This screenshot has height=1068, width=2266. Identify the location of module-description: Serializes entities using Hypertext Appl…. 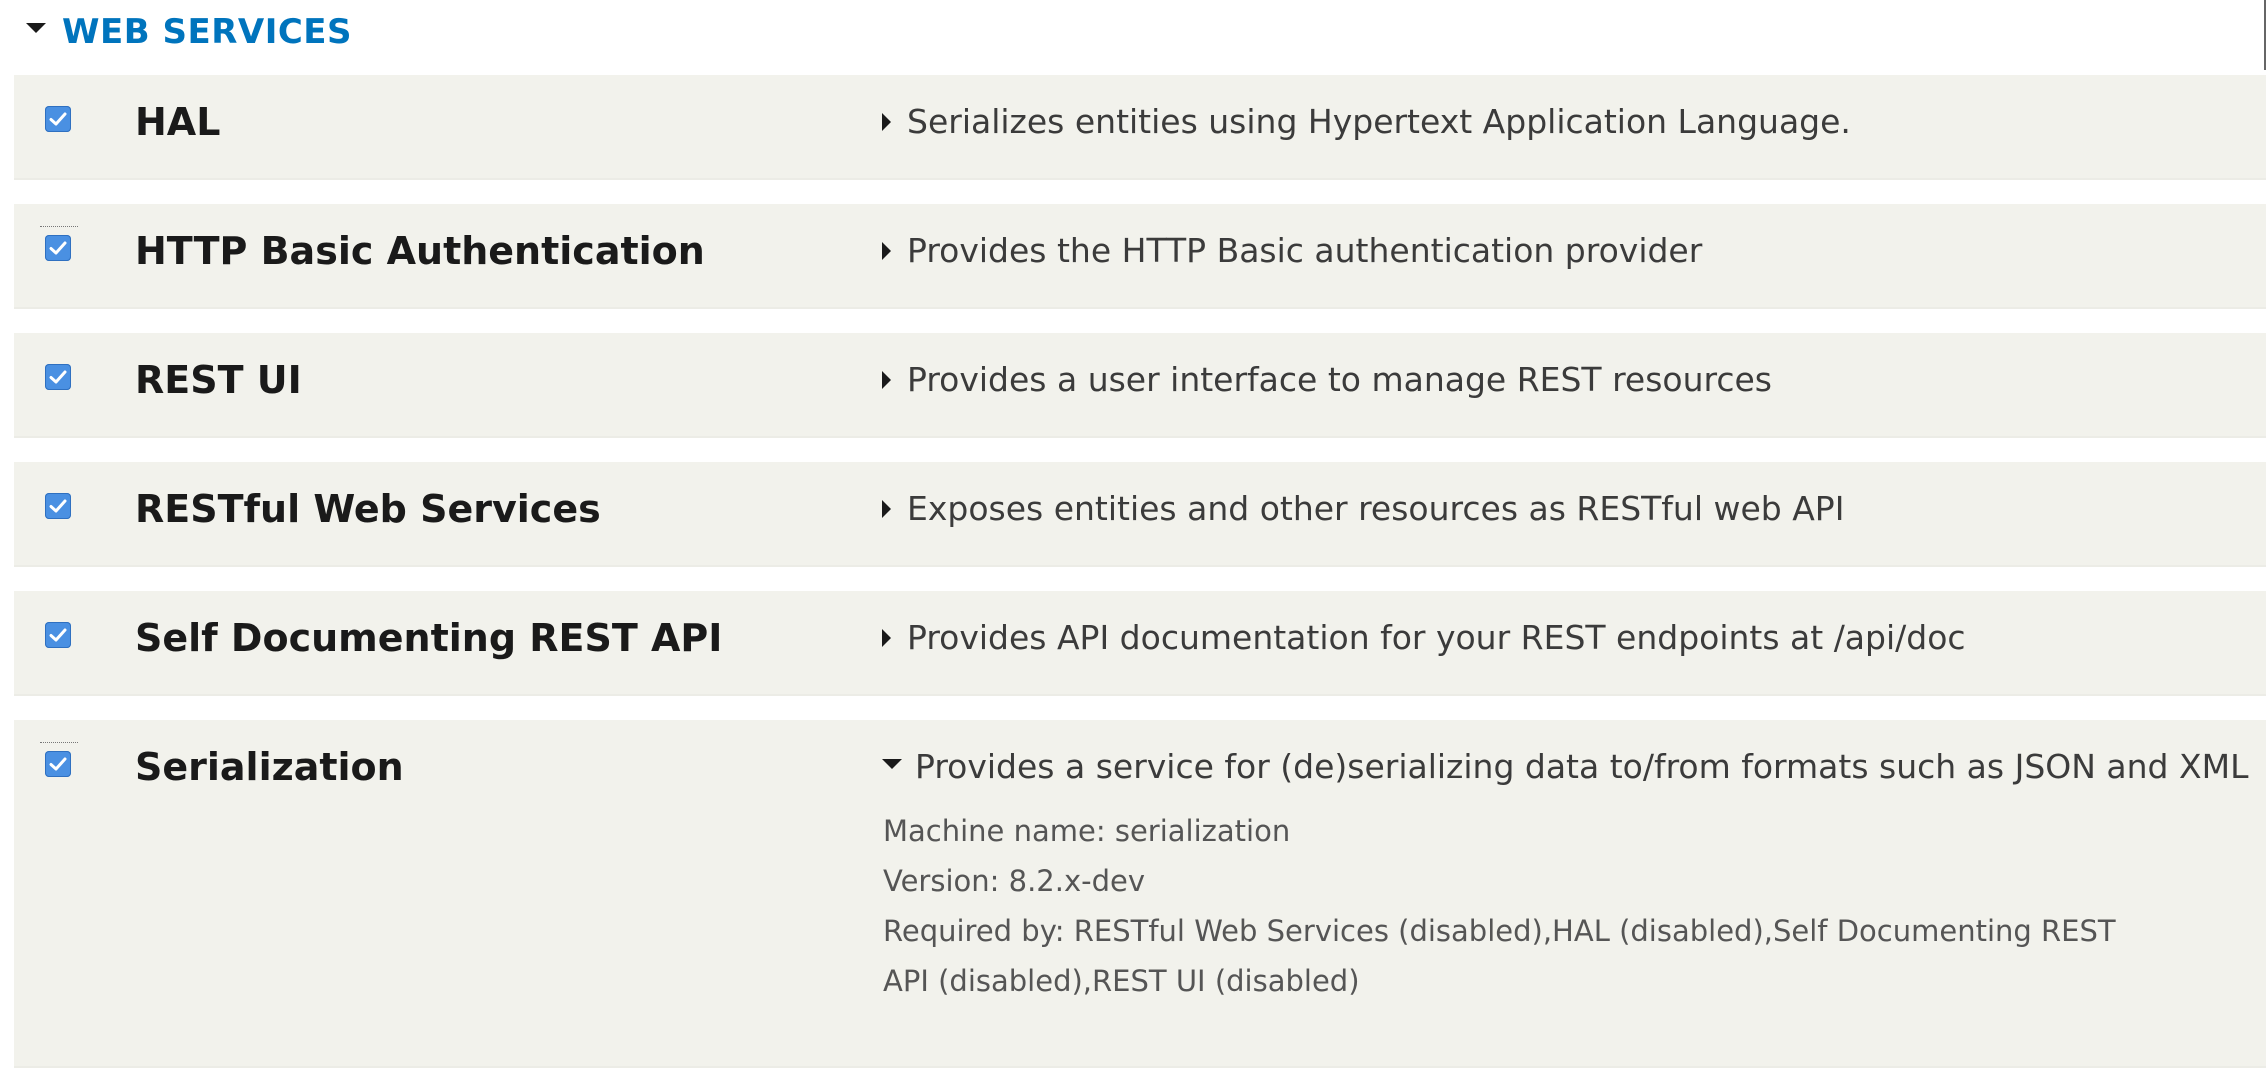
(1379, 121).